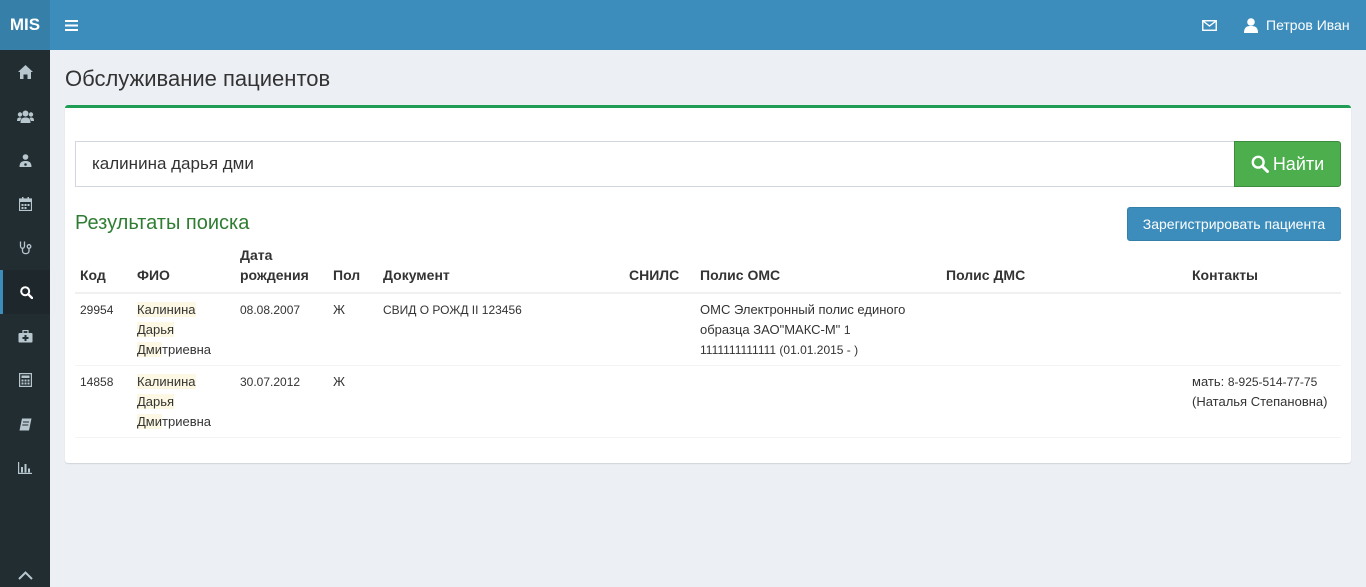 The image size is (1366, 587). Describe the element at coordinates (818, 269) in the screenshot. I see `column-header-oms: Полис ОМС` at that location.